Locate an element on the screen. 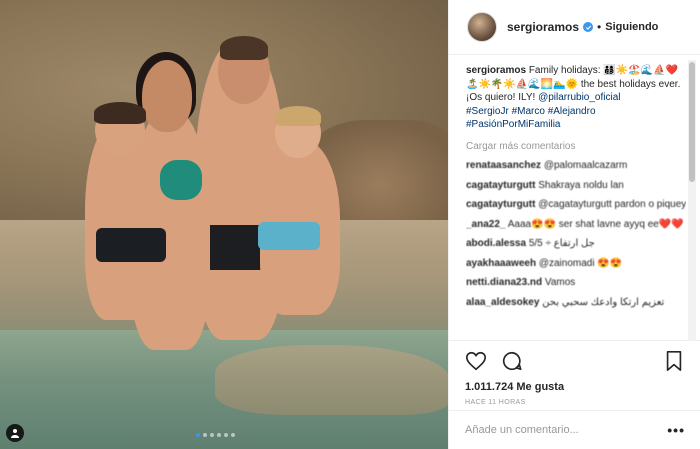 This screenshot has width=700, height=449. photo-man-hair is located at coordinates (244, 48).